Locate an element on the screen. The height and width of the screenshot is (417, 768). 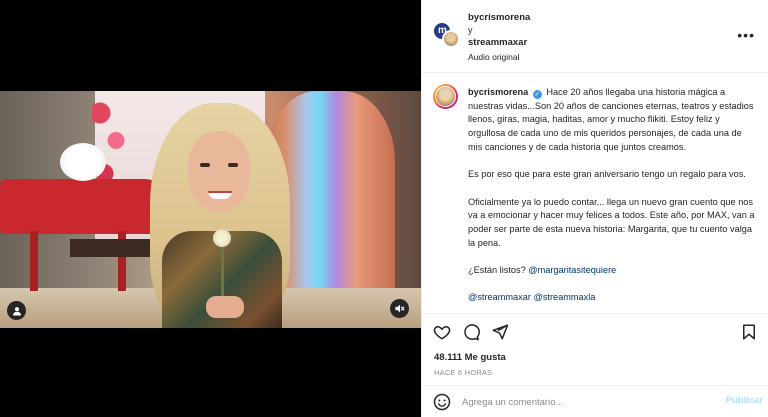
username-link: bycrismorena is located at coordinates (499, 17).